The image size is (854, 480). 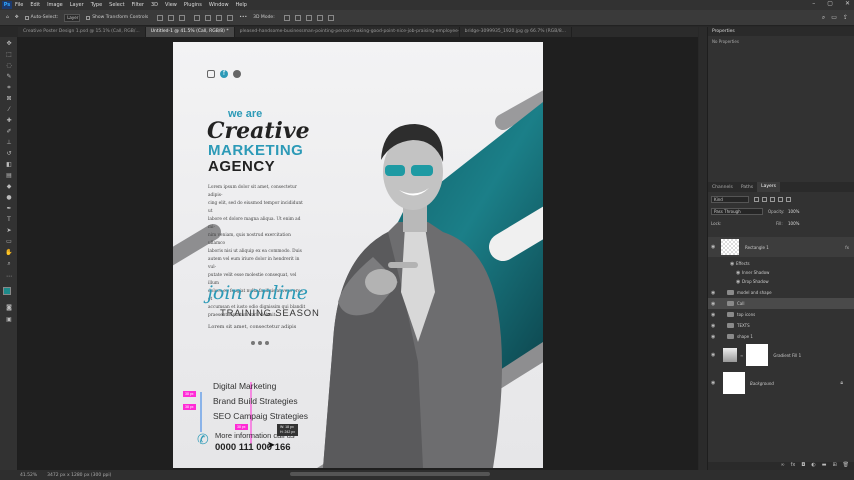 What do you see at coordinates (781, 31) in the screenshot?
I see `properties-title: Properties` at bounding box center [781, 31].